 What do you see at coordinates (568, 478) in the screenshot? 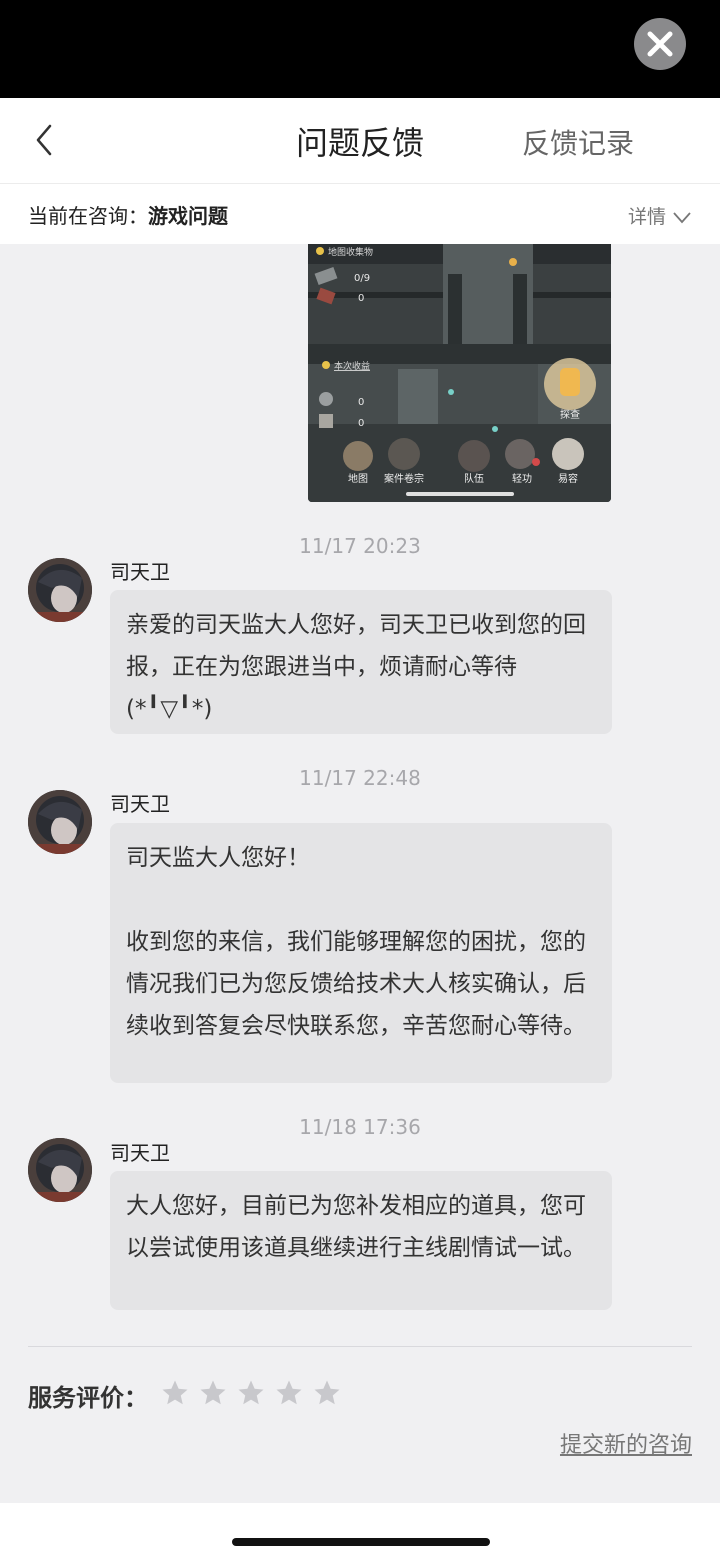
I see `hud-disguise: 易容` at bounding box center [568, 478].